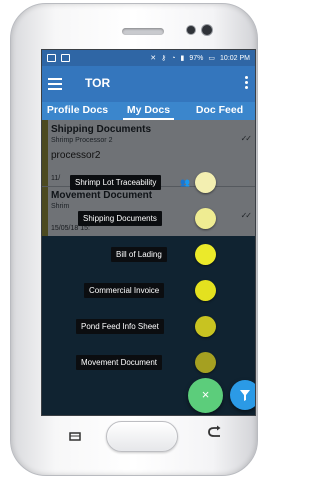 The width and height of the screenshot is (320, 477). What do you see at coordinates (153, 58) in the screenshot?
I see `mute-icon: ✕` at bounding box center [153, 58].